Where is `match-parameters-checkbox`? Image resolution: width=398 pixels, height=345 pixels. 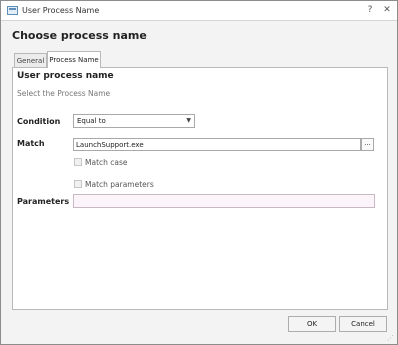 match-parameters-checkbox is located at coordinates (78, 184).